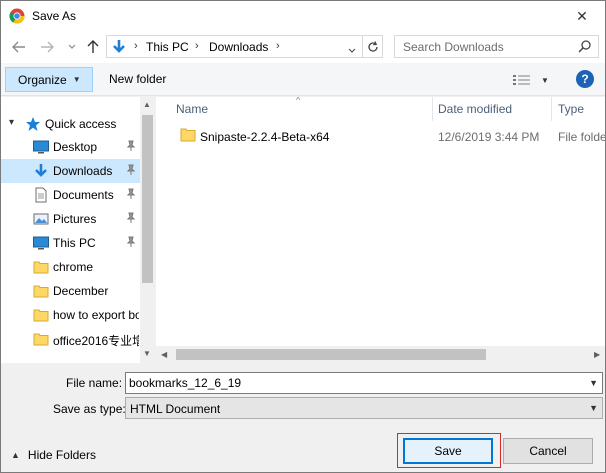 Image resolution: width=606 pixels, height=473 pixels. I want to click on change-view-button: ▼, so click(533, 80).